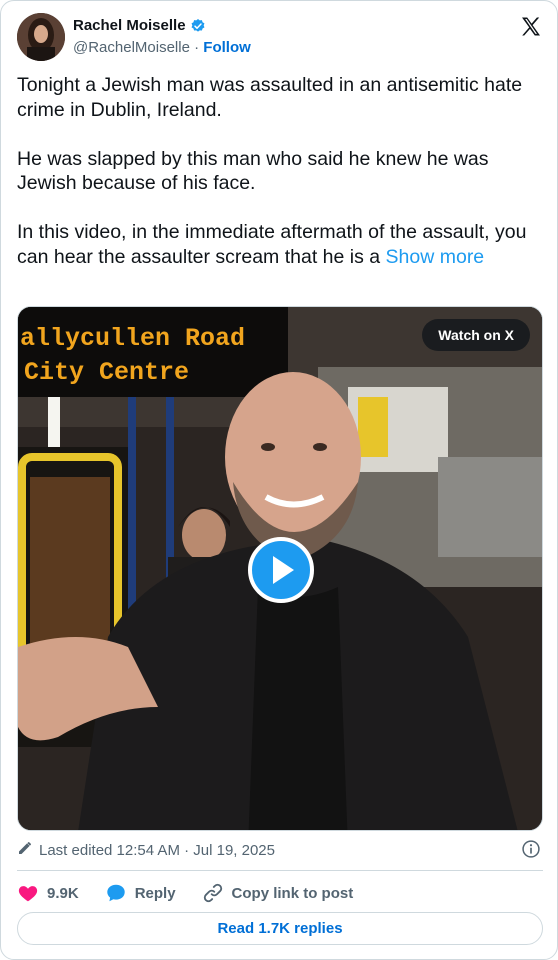  I want to click on edited-timestamp: Last edited 12:54 AM · Jul 19, 2025, so click(157, 850).